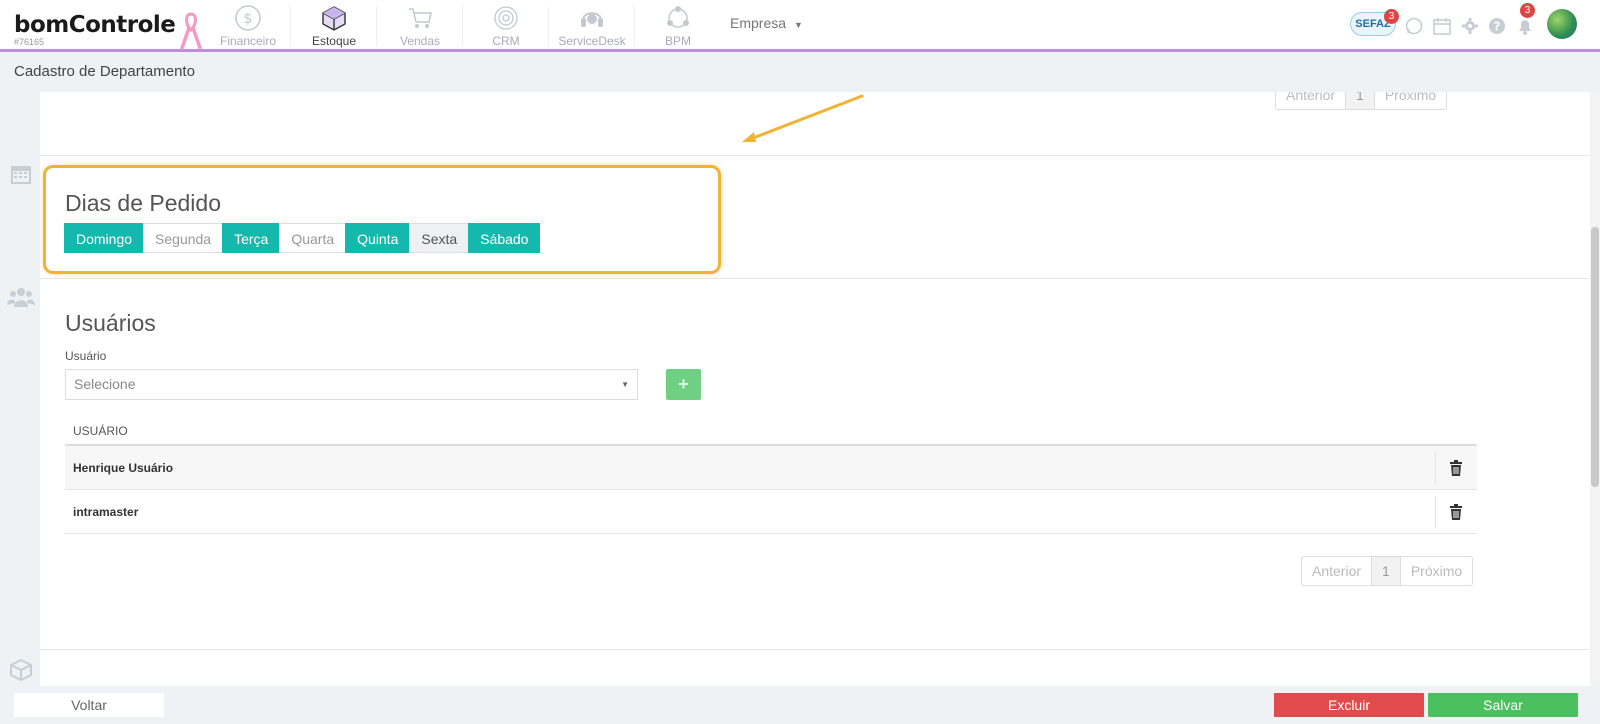 The image size is (1600, 724). What do you see at coordinates (1391, 16) in the screenshot?
I see `sefaz-badge: 3` at bounding box center [1391, 16].